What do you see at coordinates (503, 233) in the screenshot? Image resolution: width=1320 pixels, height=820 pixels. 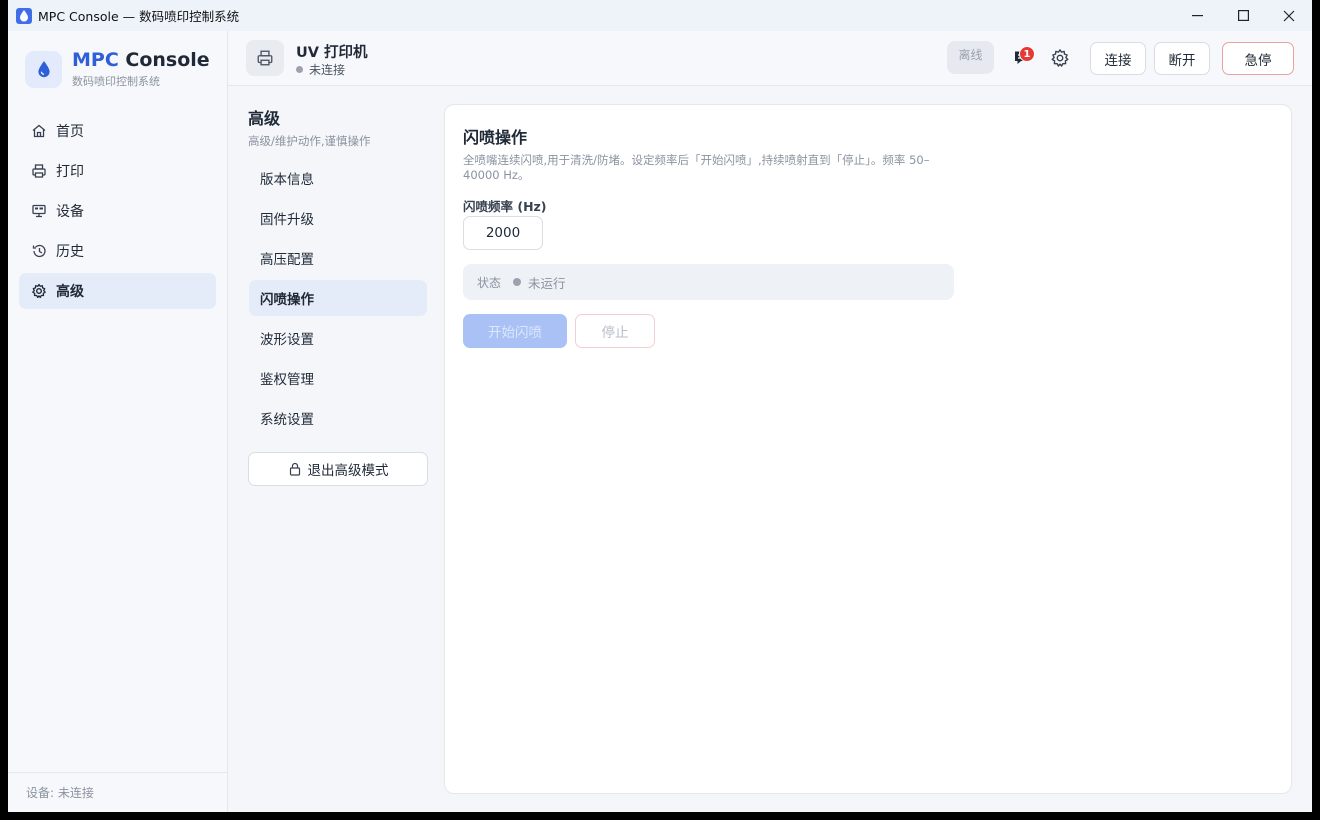 I see `frequency-input` at bounding box center [503, 233].